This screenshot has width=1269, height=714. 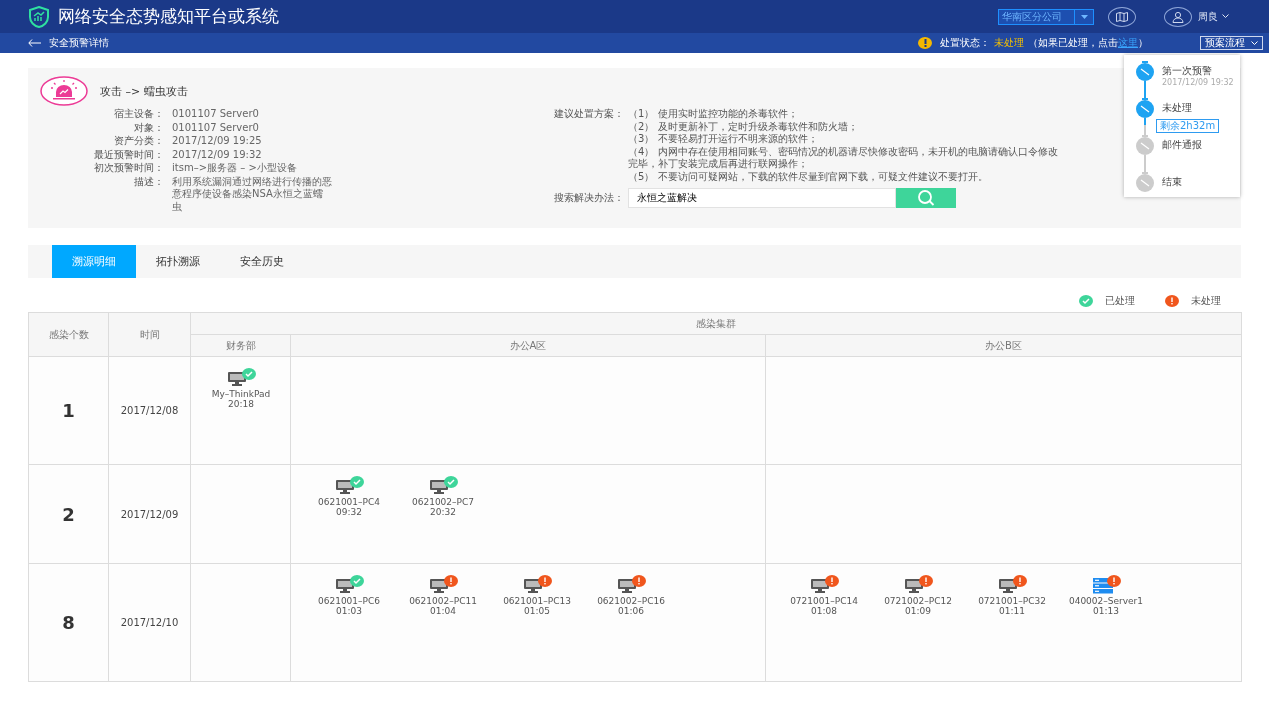 What do you see at coordinates (1177, 108) in the screenshot?
I see `step-label: 未处理` at bounding box center [1177, 108].